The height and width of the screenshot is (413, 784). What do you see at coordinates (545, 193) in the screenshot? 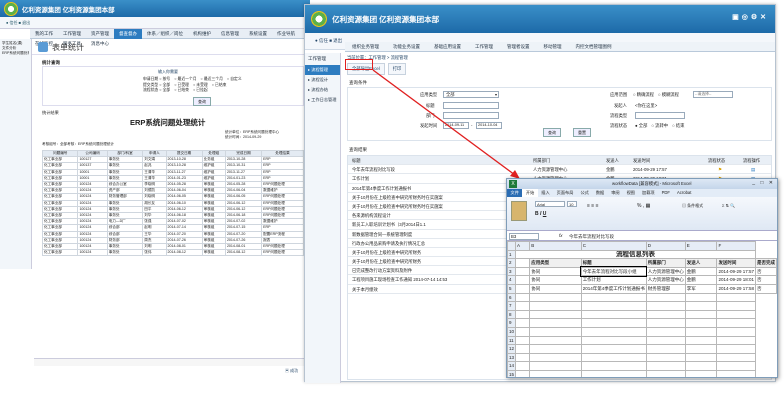
I see `ribbon-tab-2: 插入` at bounding box center [545, 193].